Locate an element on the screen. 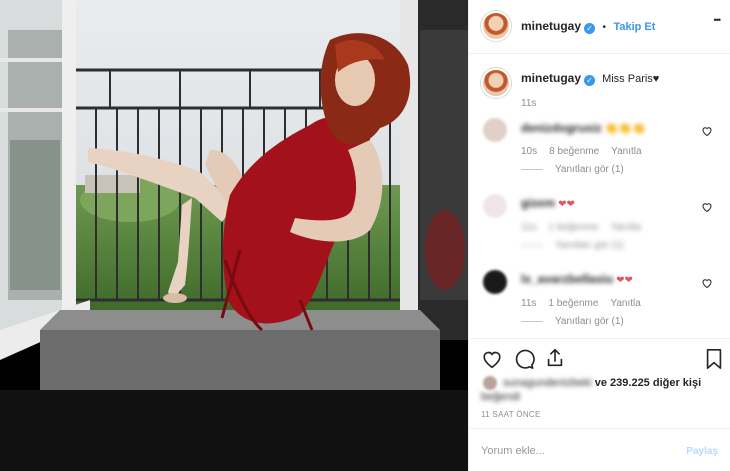  liker-avatar is located at coordinates (490, 383).